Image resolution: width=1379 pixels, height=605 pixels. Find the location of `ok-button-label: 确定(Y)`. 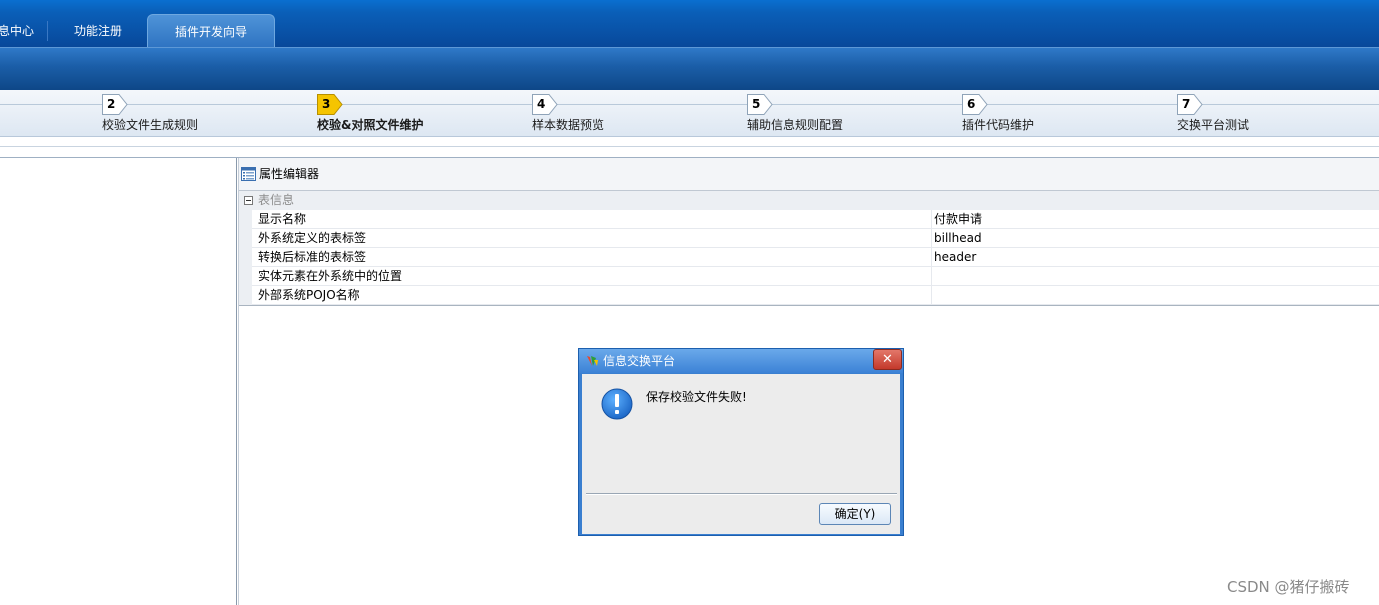

ok-button-label: 确定(Y) is located at coordinates (855, 514).